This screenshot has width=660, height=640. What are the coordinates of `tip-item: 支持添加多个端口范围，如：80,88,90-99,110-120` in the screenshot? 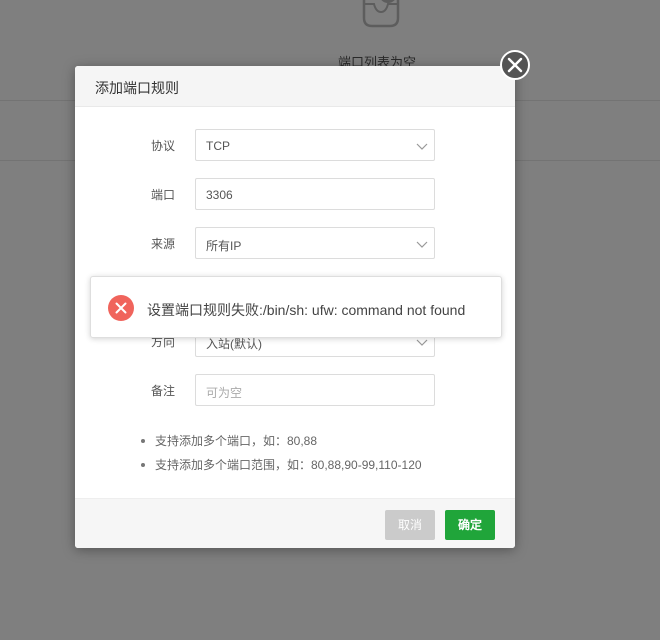 It's located at (279, 468).